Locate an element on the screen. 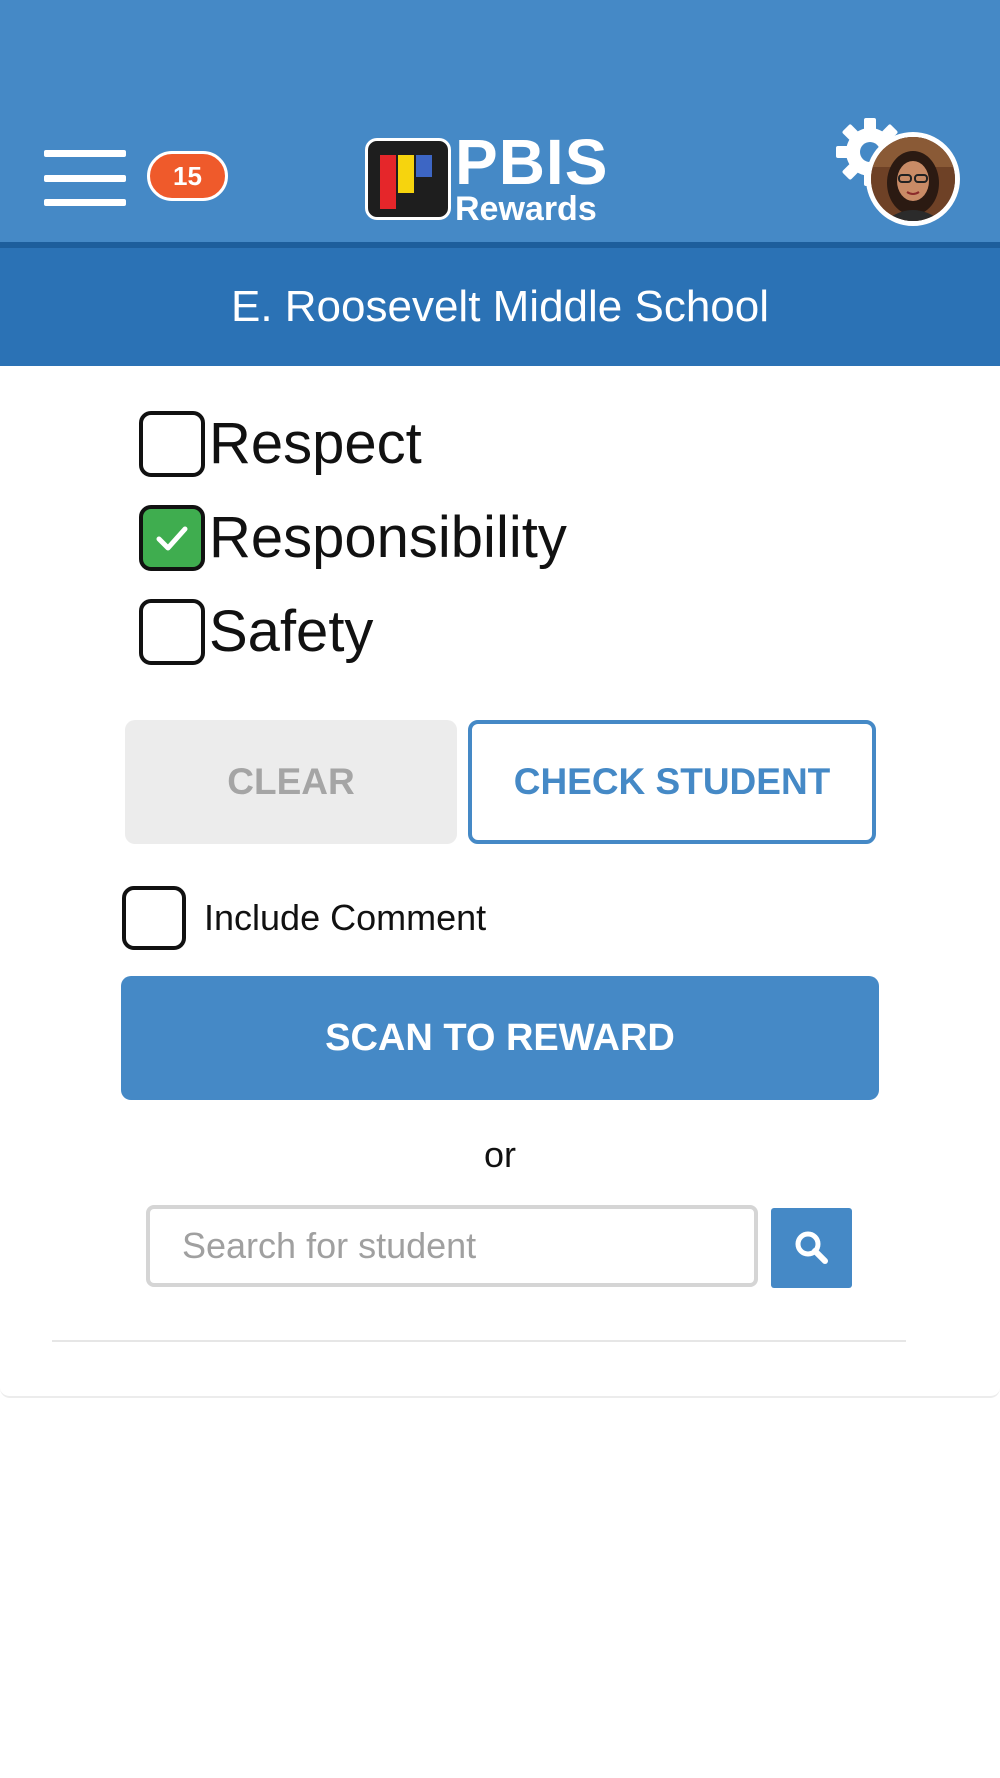 This screenshot has height=1778, width=1000. school-name-bar: E. Roosevelt Middle School is located at coordinates (500, 304).